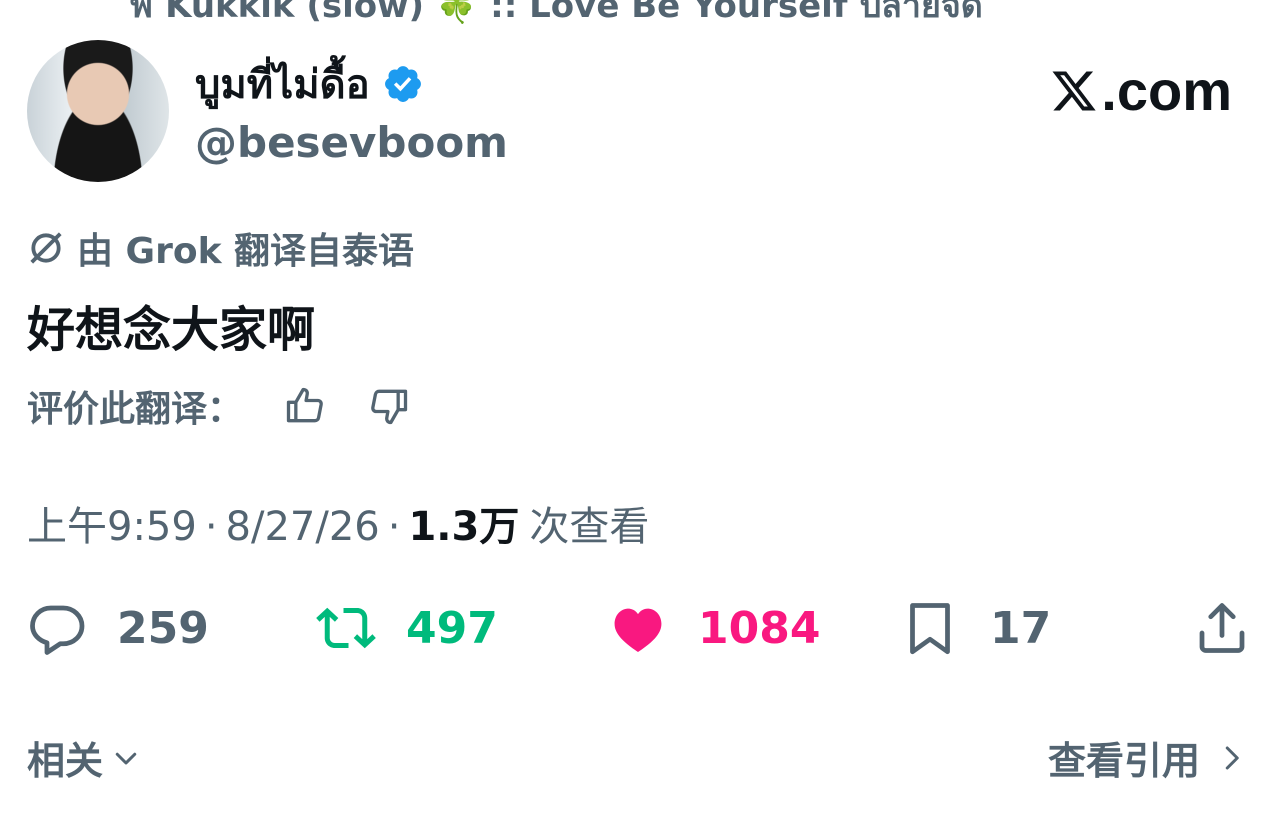 The width and height of the screenshot is (1284, 829). I want to click on share-button, so click(1222, 628).